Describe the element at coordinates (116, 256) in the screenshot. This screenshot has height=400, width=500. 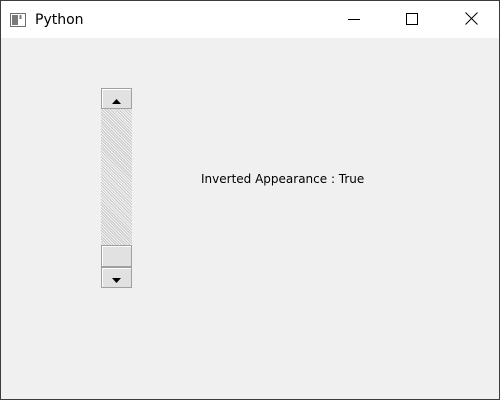
I see `scrollbar-thumb` at that location.